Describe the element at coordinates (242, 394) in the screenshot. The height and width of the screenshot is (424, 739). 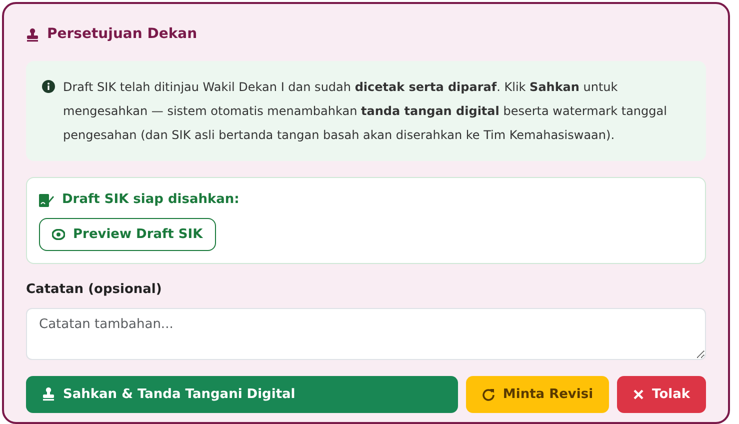
I see `approve-button: Sahkan & Tanda Tangani Digital` at that location.